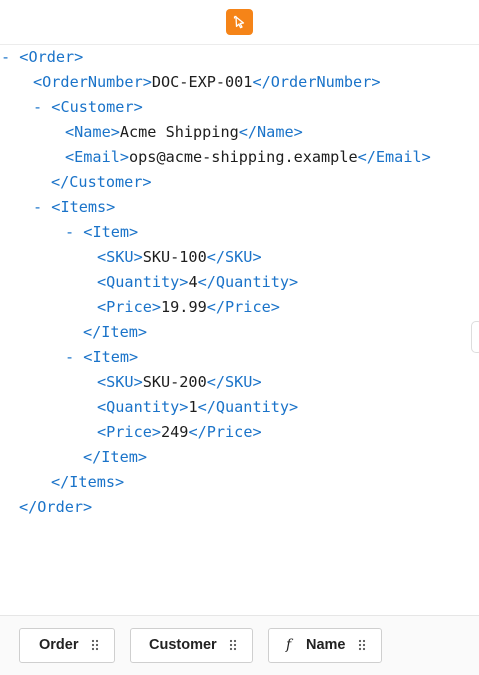  What do you see at coordinates (184, 307) in the screenshot?
I see `xml-text-value: 19.99` at bounding box center [184, 307].